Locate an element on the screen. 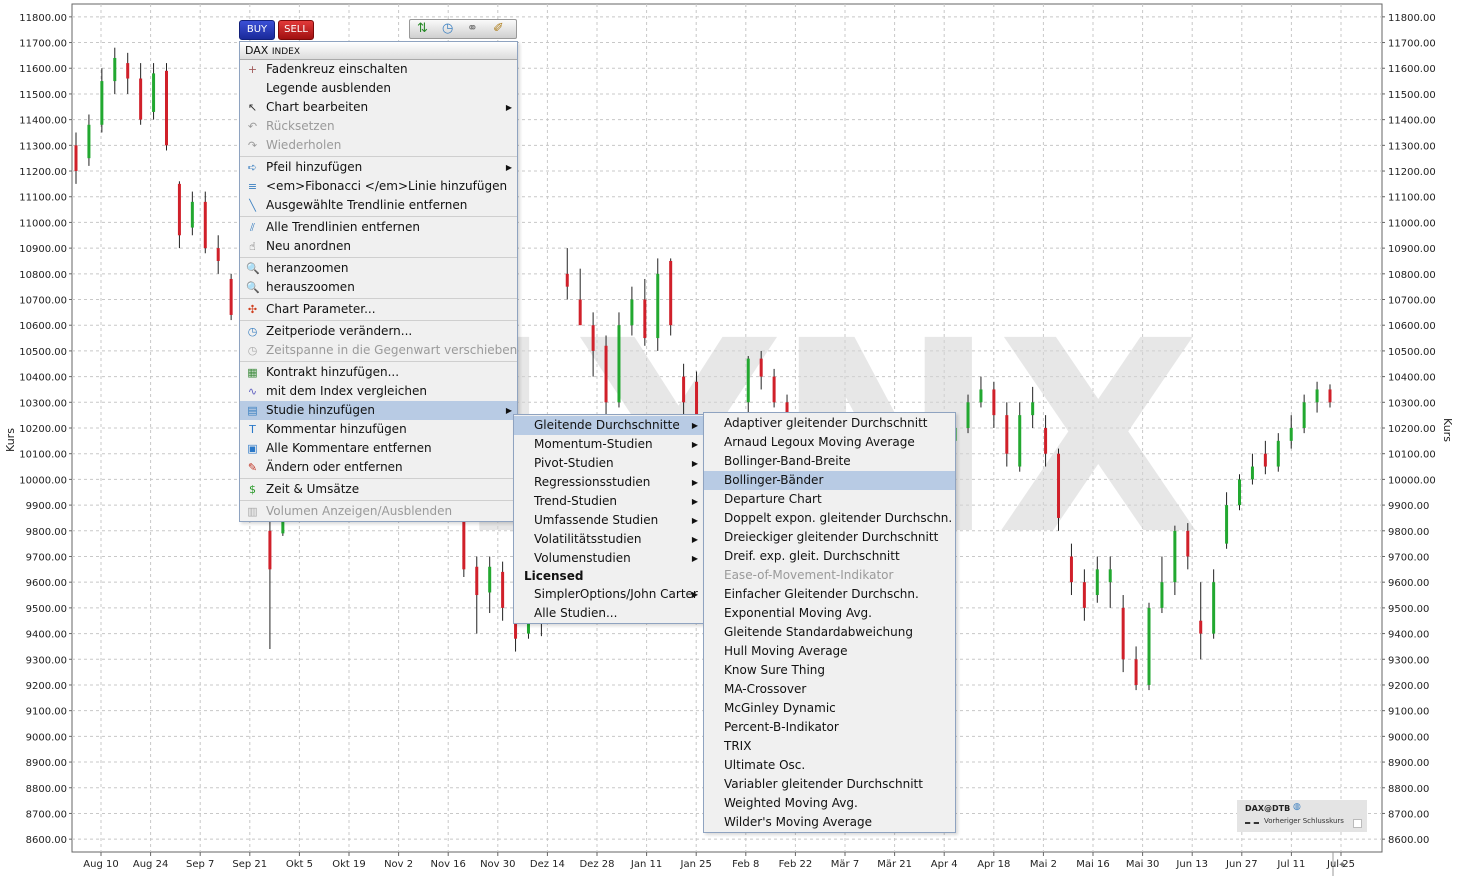  study-menu-item: Pivot-Studien ▶ is located at coordinates (608, 463).